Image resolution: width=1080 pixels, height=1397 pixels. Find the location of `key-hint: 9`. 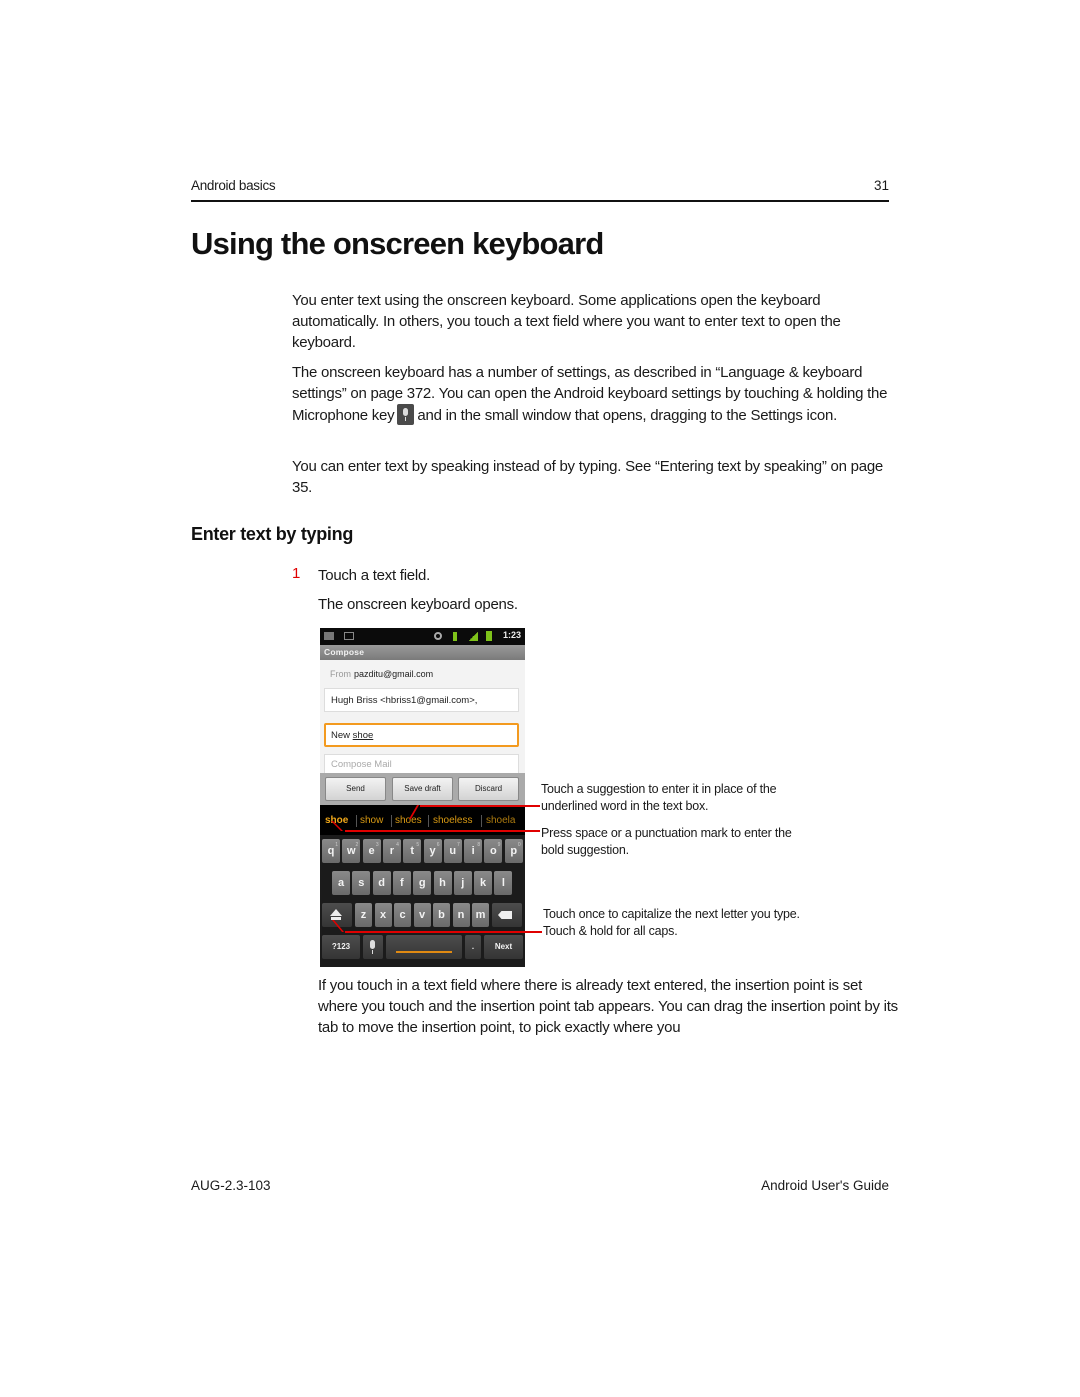

key-hint: 9 is located at coordinates (499, 845).